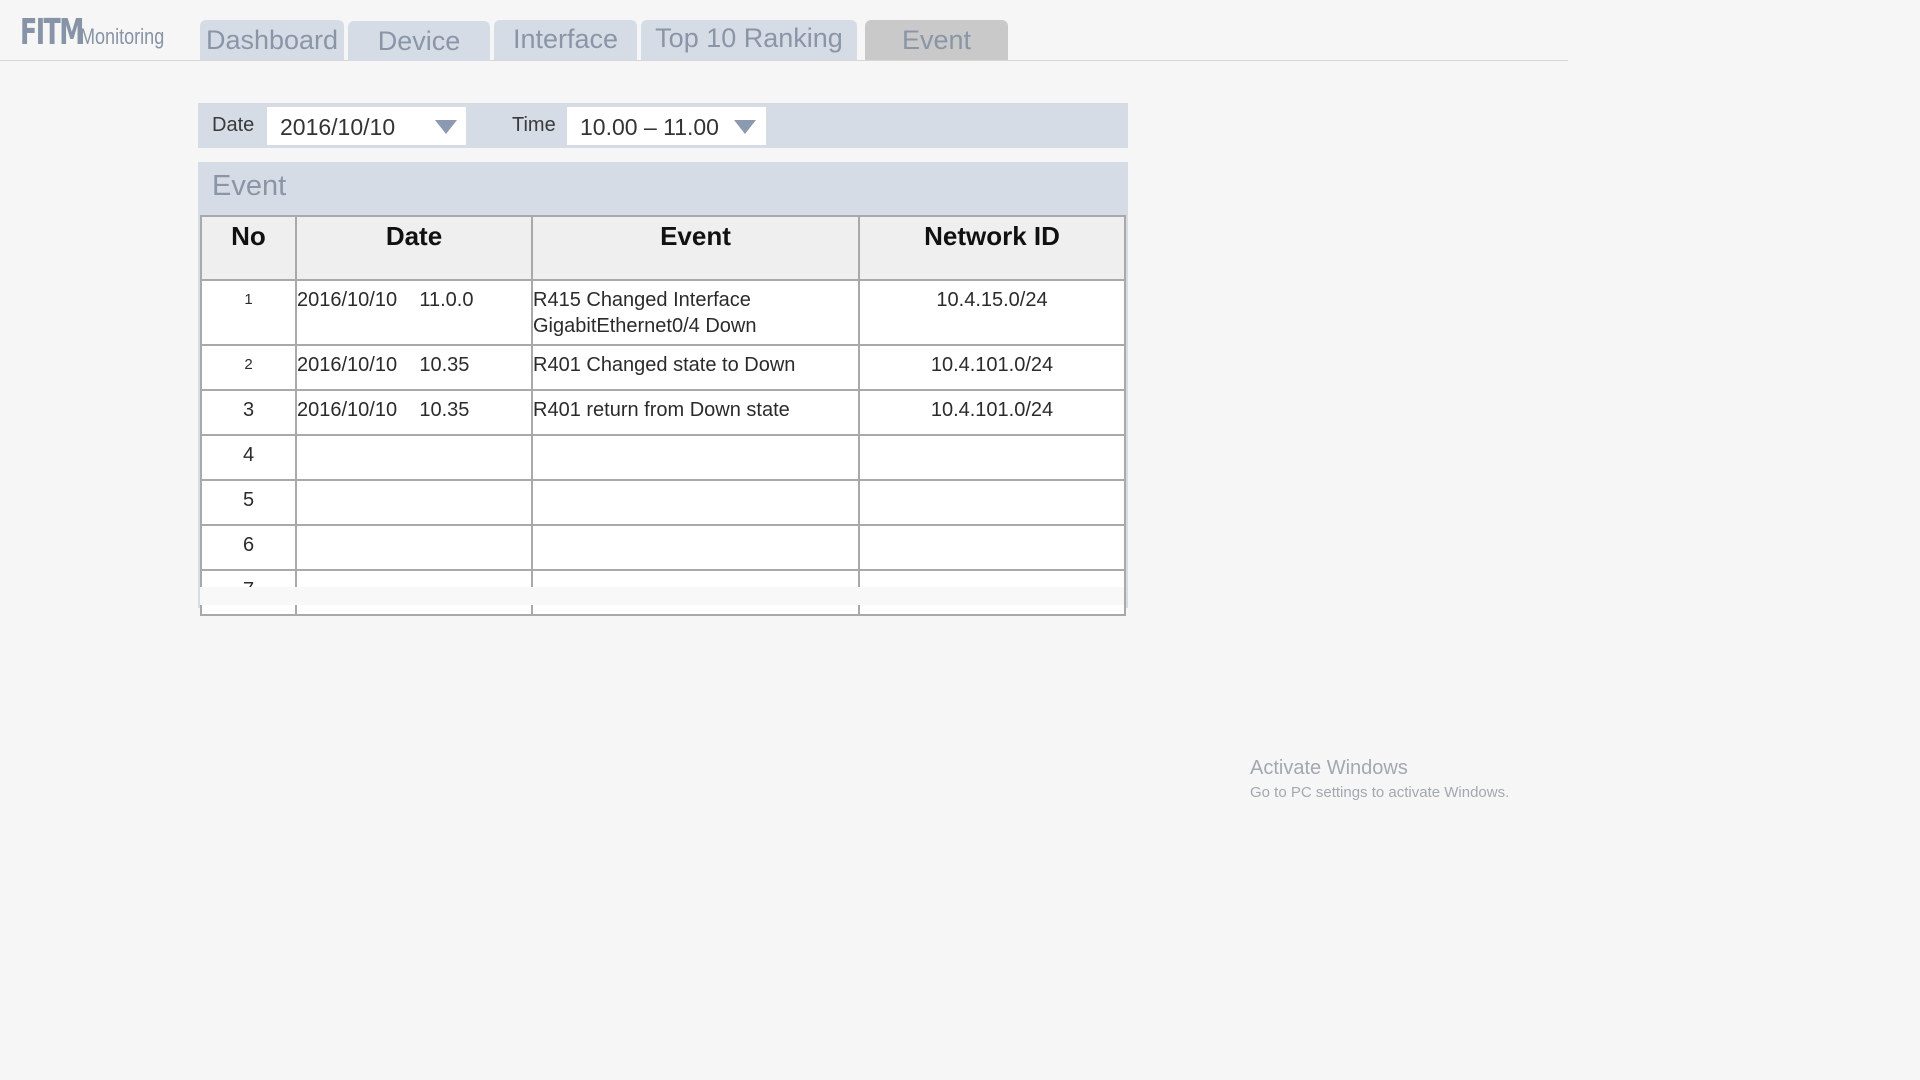 This screenshot has width=1920, height=1080. What do you see at coordinates (1329, 768) in the screenshot?
I see `watermark-title: Activate Windows` at bounding box center [1329, 768].